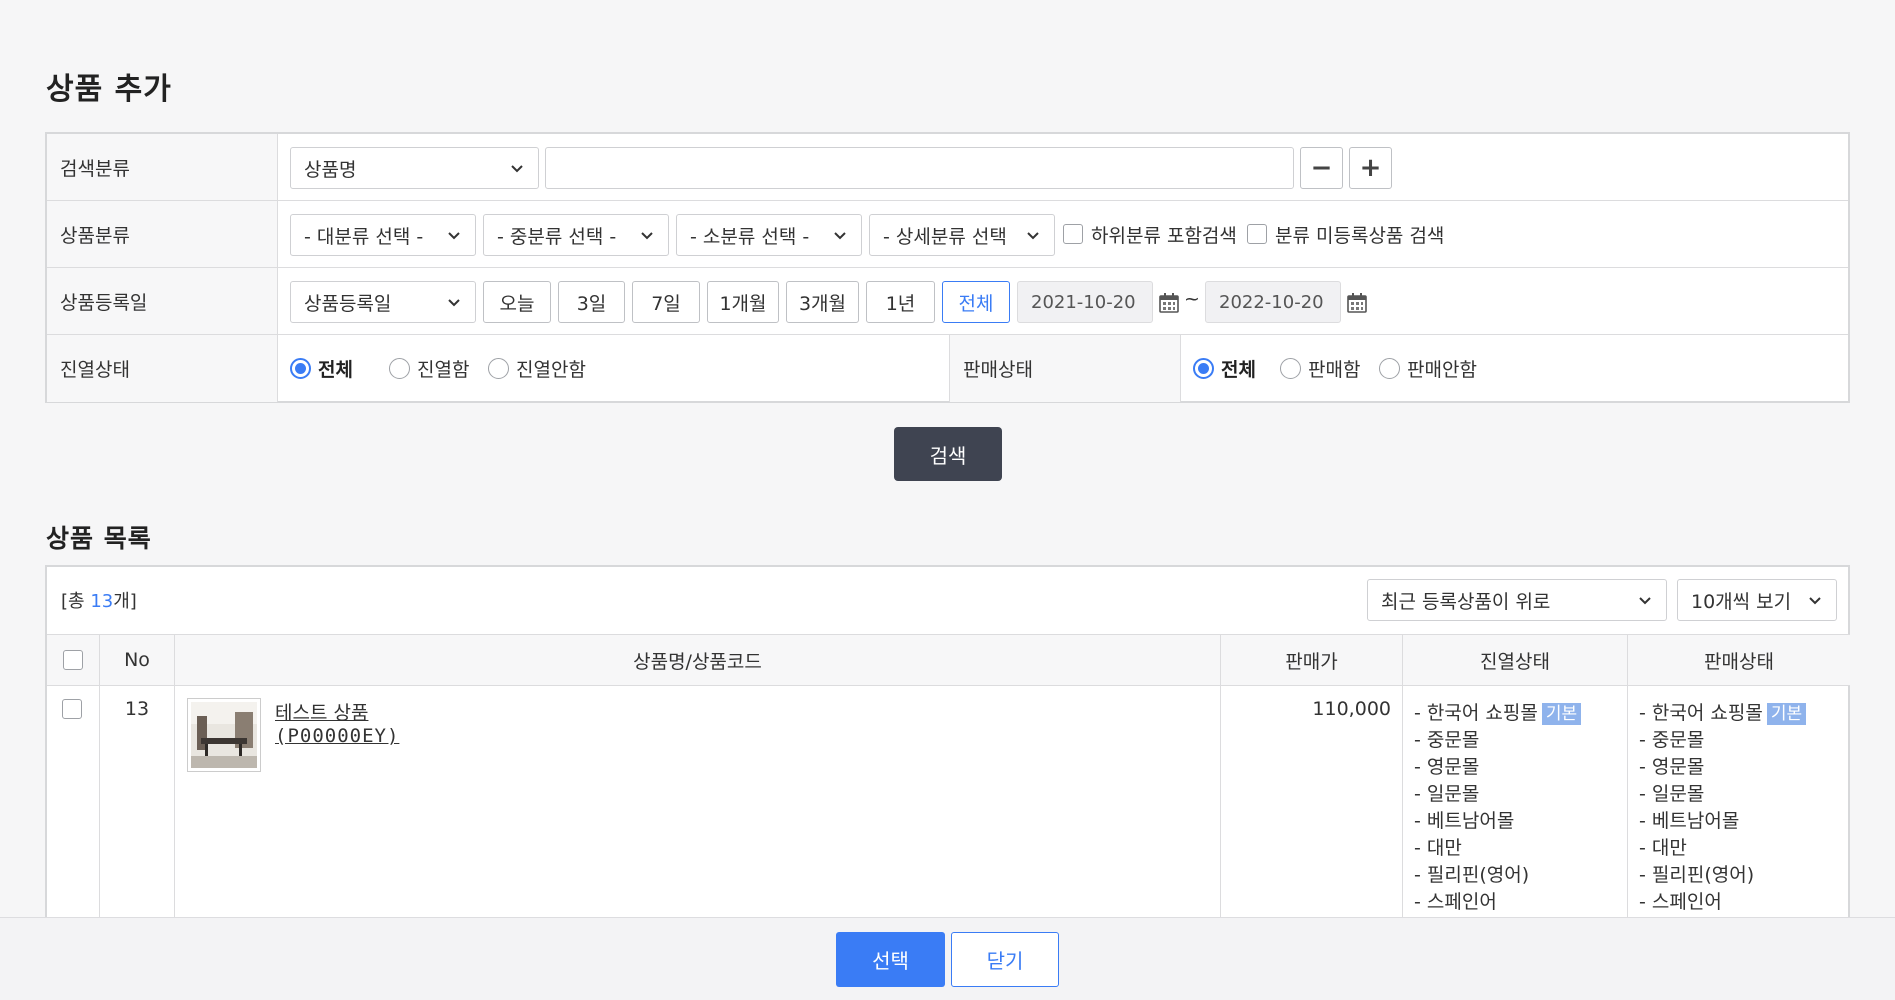 The image size is (1895, 1000). I want to click on period-1year-button: 1년, so click(900, 302).